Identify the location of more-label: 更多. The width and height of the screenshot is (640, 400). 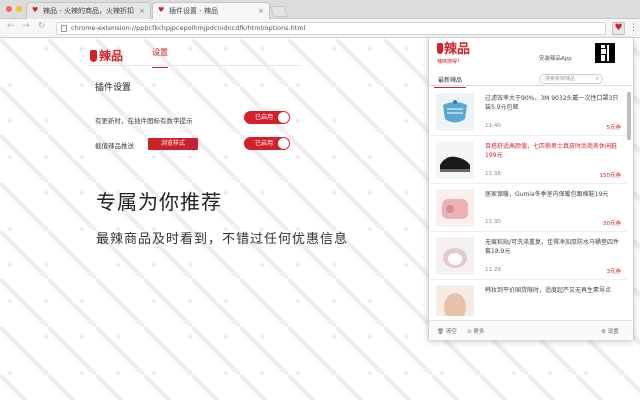
(479, 332).